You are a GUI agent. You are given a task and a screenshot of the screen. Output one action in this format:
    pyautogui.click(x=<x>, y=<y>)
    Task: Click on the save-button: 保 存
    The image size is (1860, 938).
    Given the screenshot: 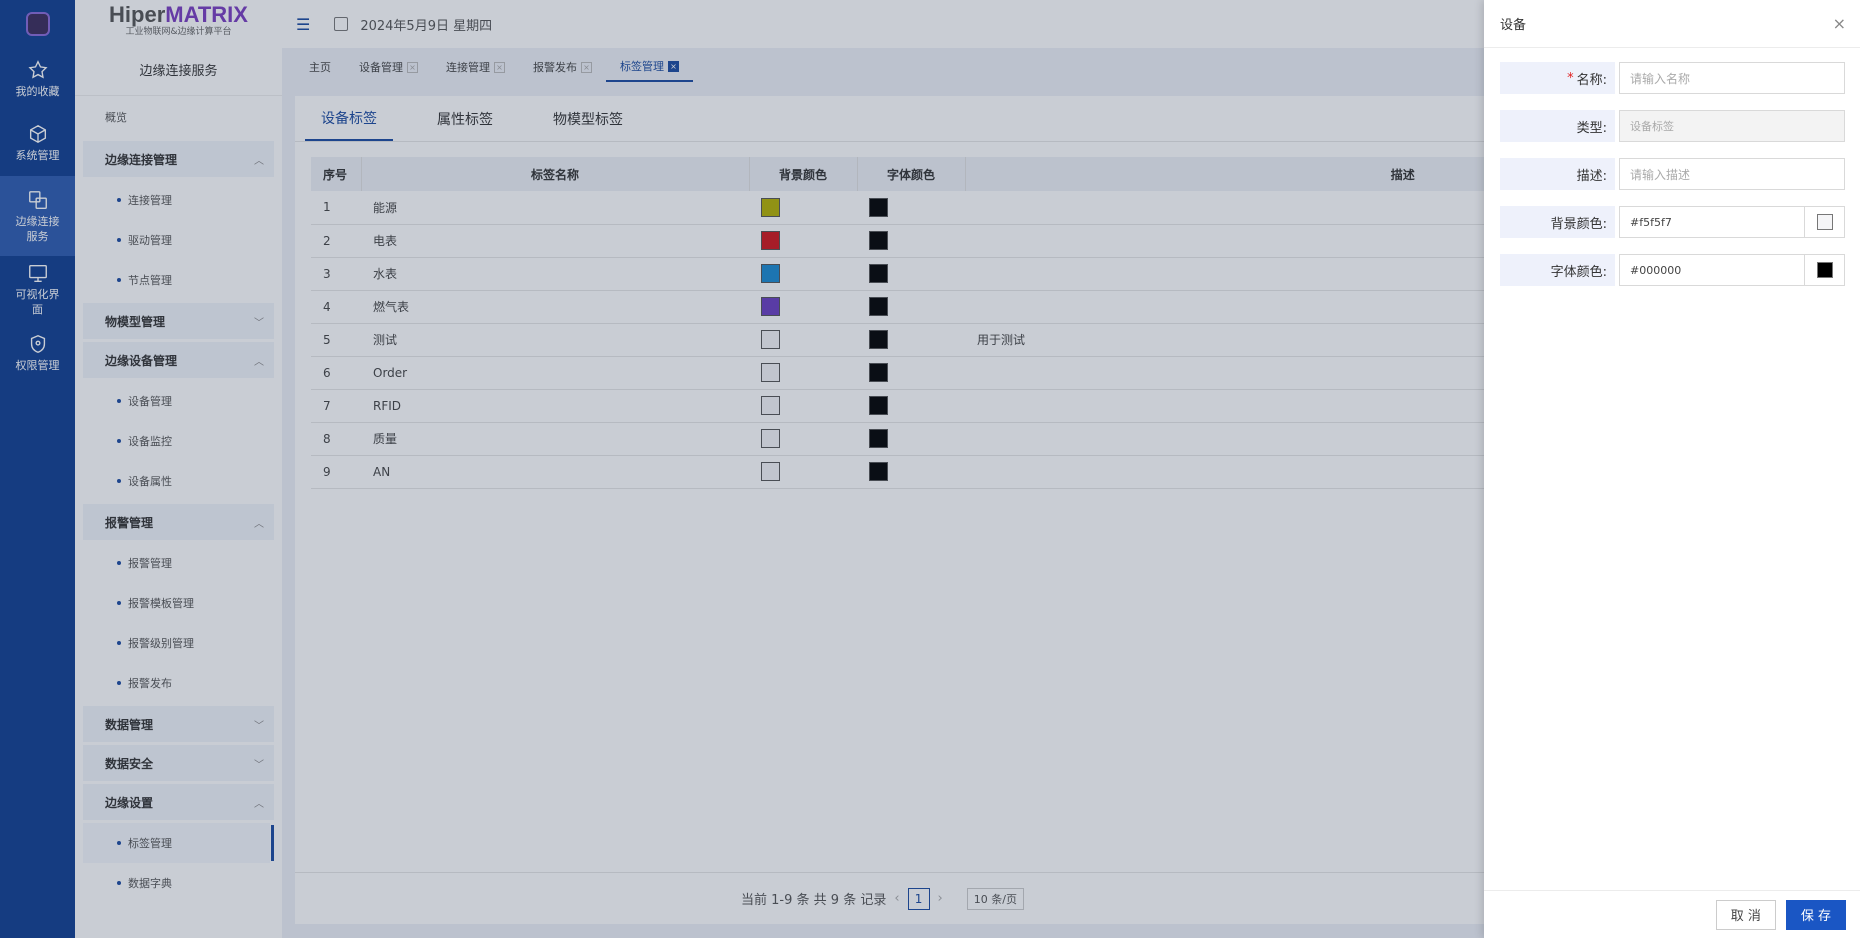 What is the action you would take?
    pyautogui.click(x=1815, y=914)
    